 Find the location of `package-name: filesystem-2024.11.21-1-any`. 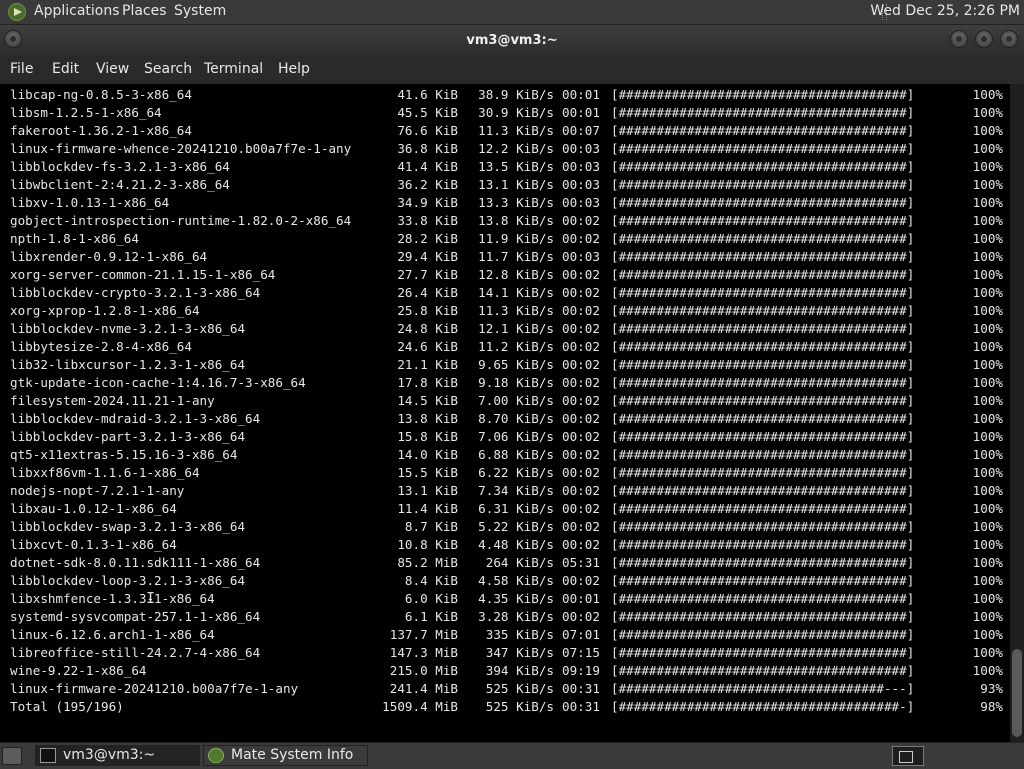

package-name: filesystem-2024.11.21-1-any is located at coordinates (112, 400).